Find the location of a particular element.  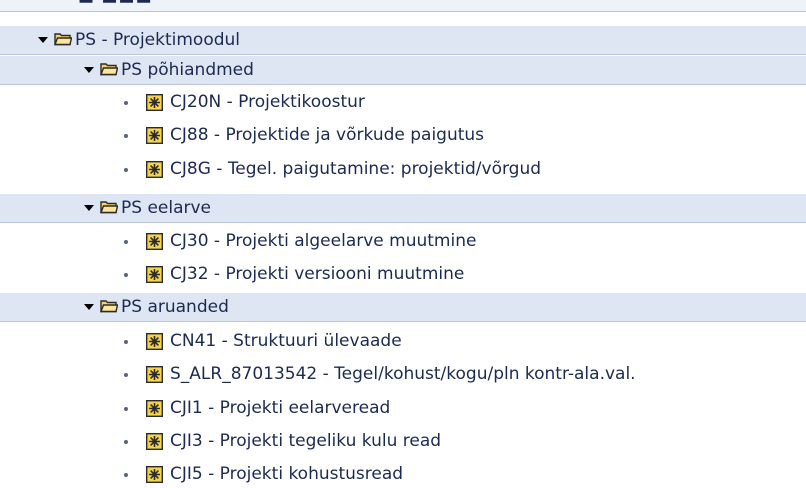

tree-node-label: PS põhiandmed is located at coordinates (187, 70).